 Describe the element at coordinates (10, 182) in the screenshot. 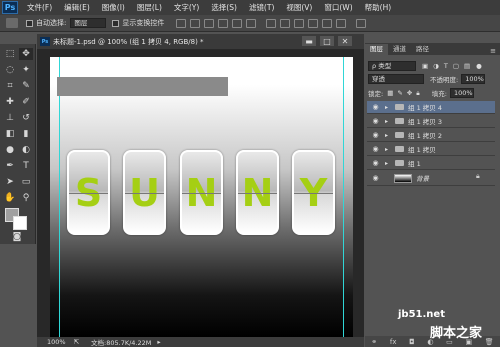

I see `path-select-icon: ➤` at that location.